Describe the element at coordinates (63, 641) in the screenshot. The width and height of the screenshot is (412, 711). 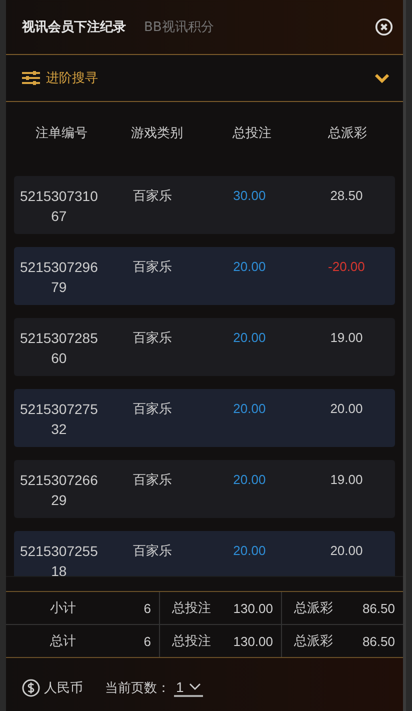
I see `summary-label: 总计` at that location.